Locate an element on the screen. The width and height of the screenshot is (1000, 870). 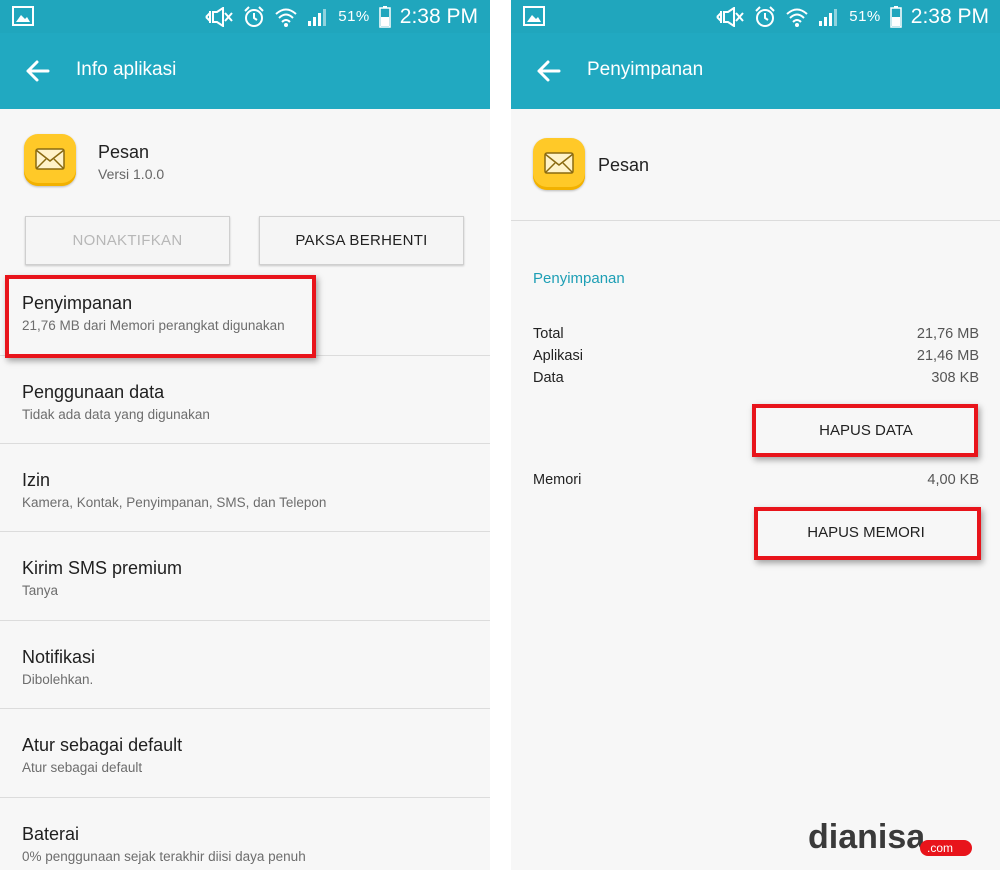
list-item-notifications: Notifikasi Dibolehkan. is located at coordinates (245, 664).